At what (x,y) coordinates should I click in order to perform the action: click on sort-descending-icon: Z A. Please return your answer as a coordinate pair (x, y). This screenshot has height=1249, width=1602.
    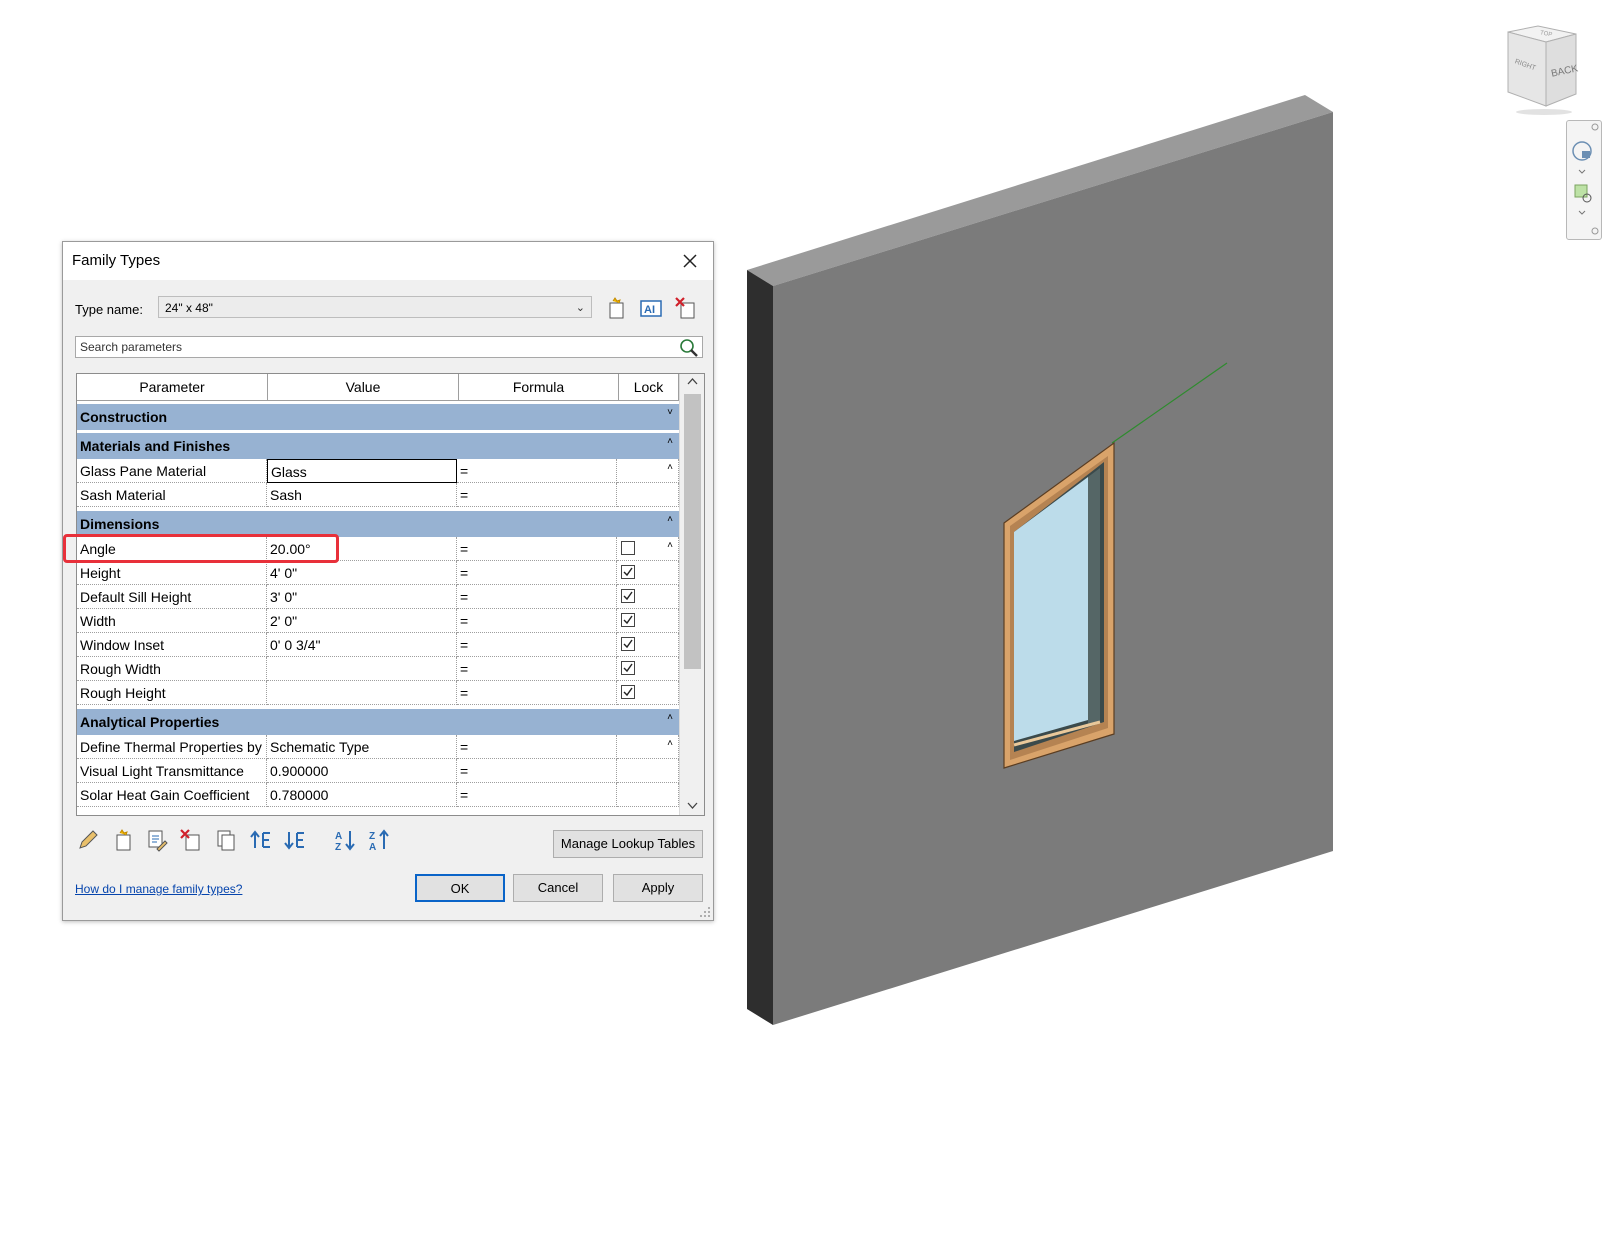
    Looking at the image, I should click on (380, 840).